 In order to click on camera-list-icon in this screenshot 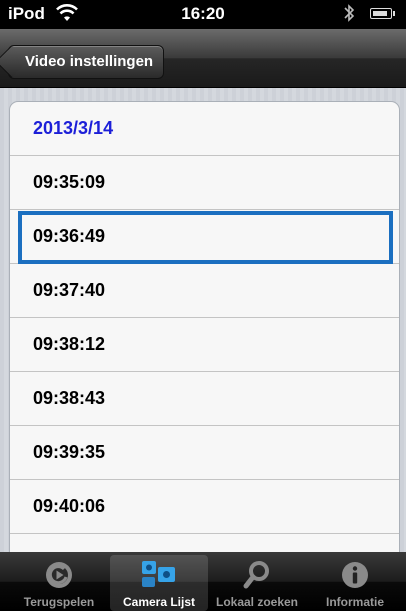, I will do `click(158, 574)`.